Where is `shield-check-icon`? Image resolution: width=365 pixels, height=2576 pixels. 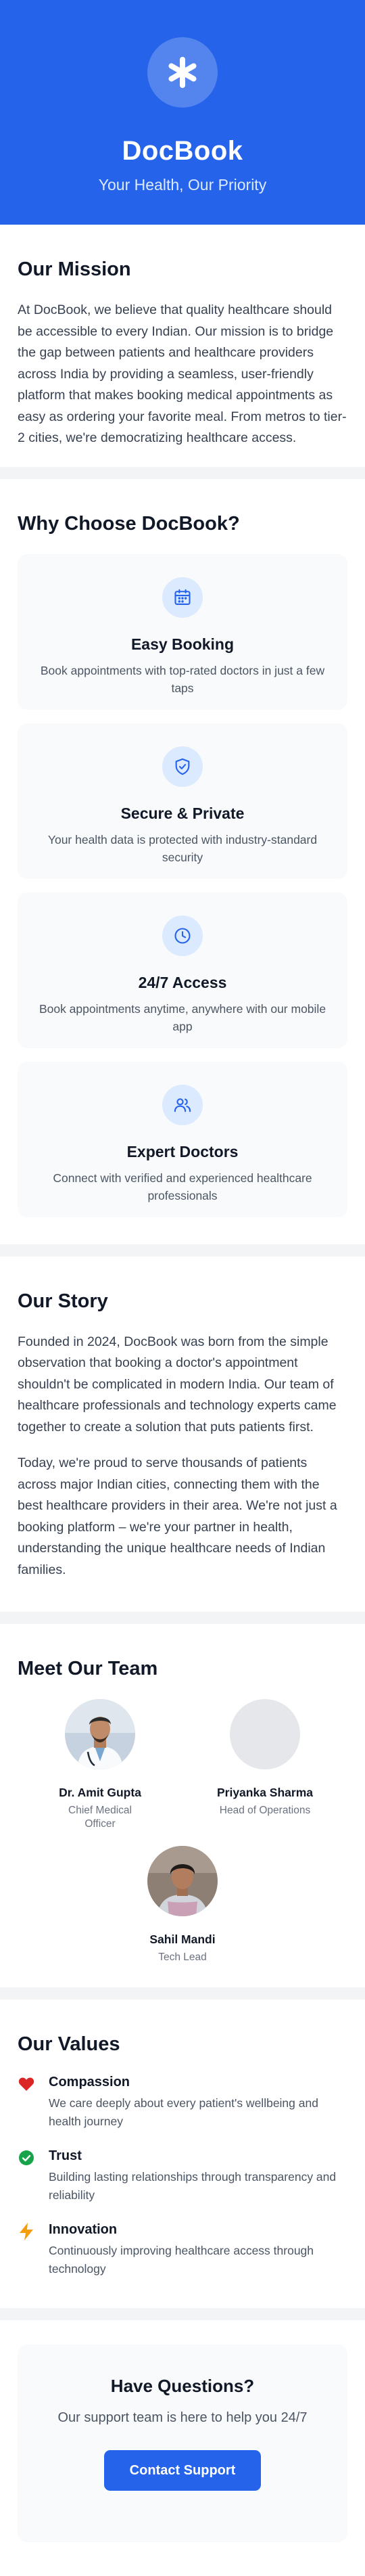 shield-check-icon is located at coordinates (182, 766).